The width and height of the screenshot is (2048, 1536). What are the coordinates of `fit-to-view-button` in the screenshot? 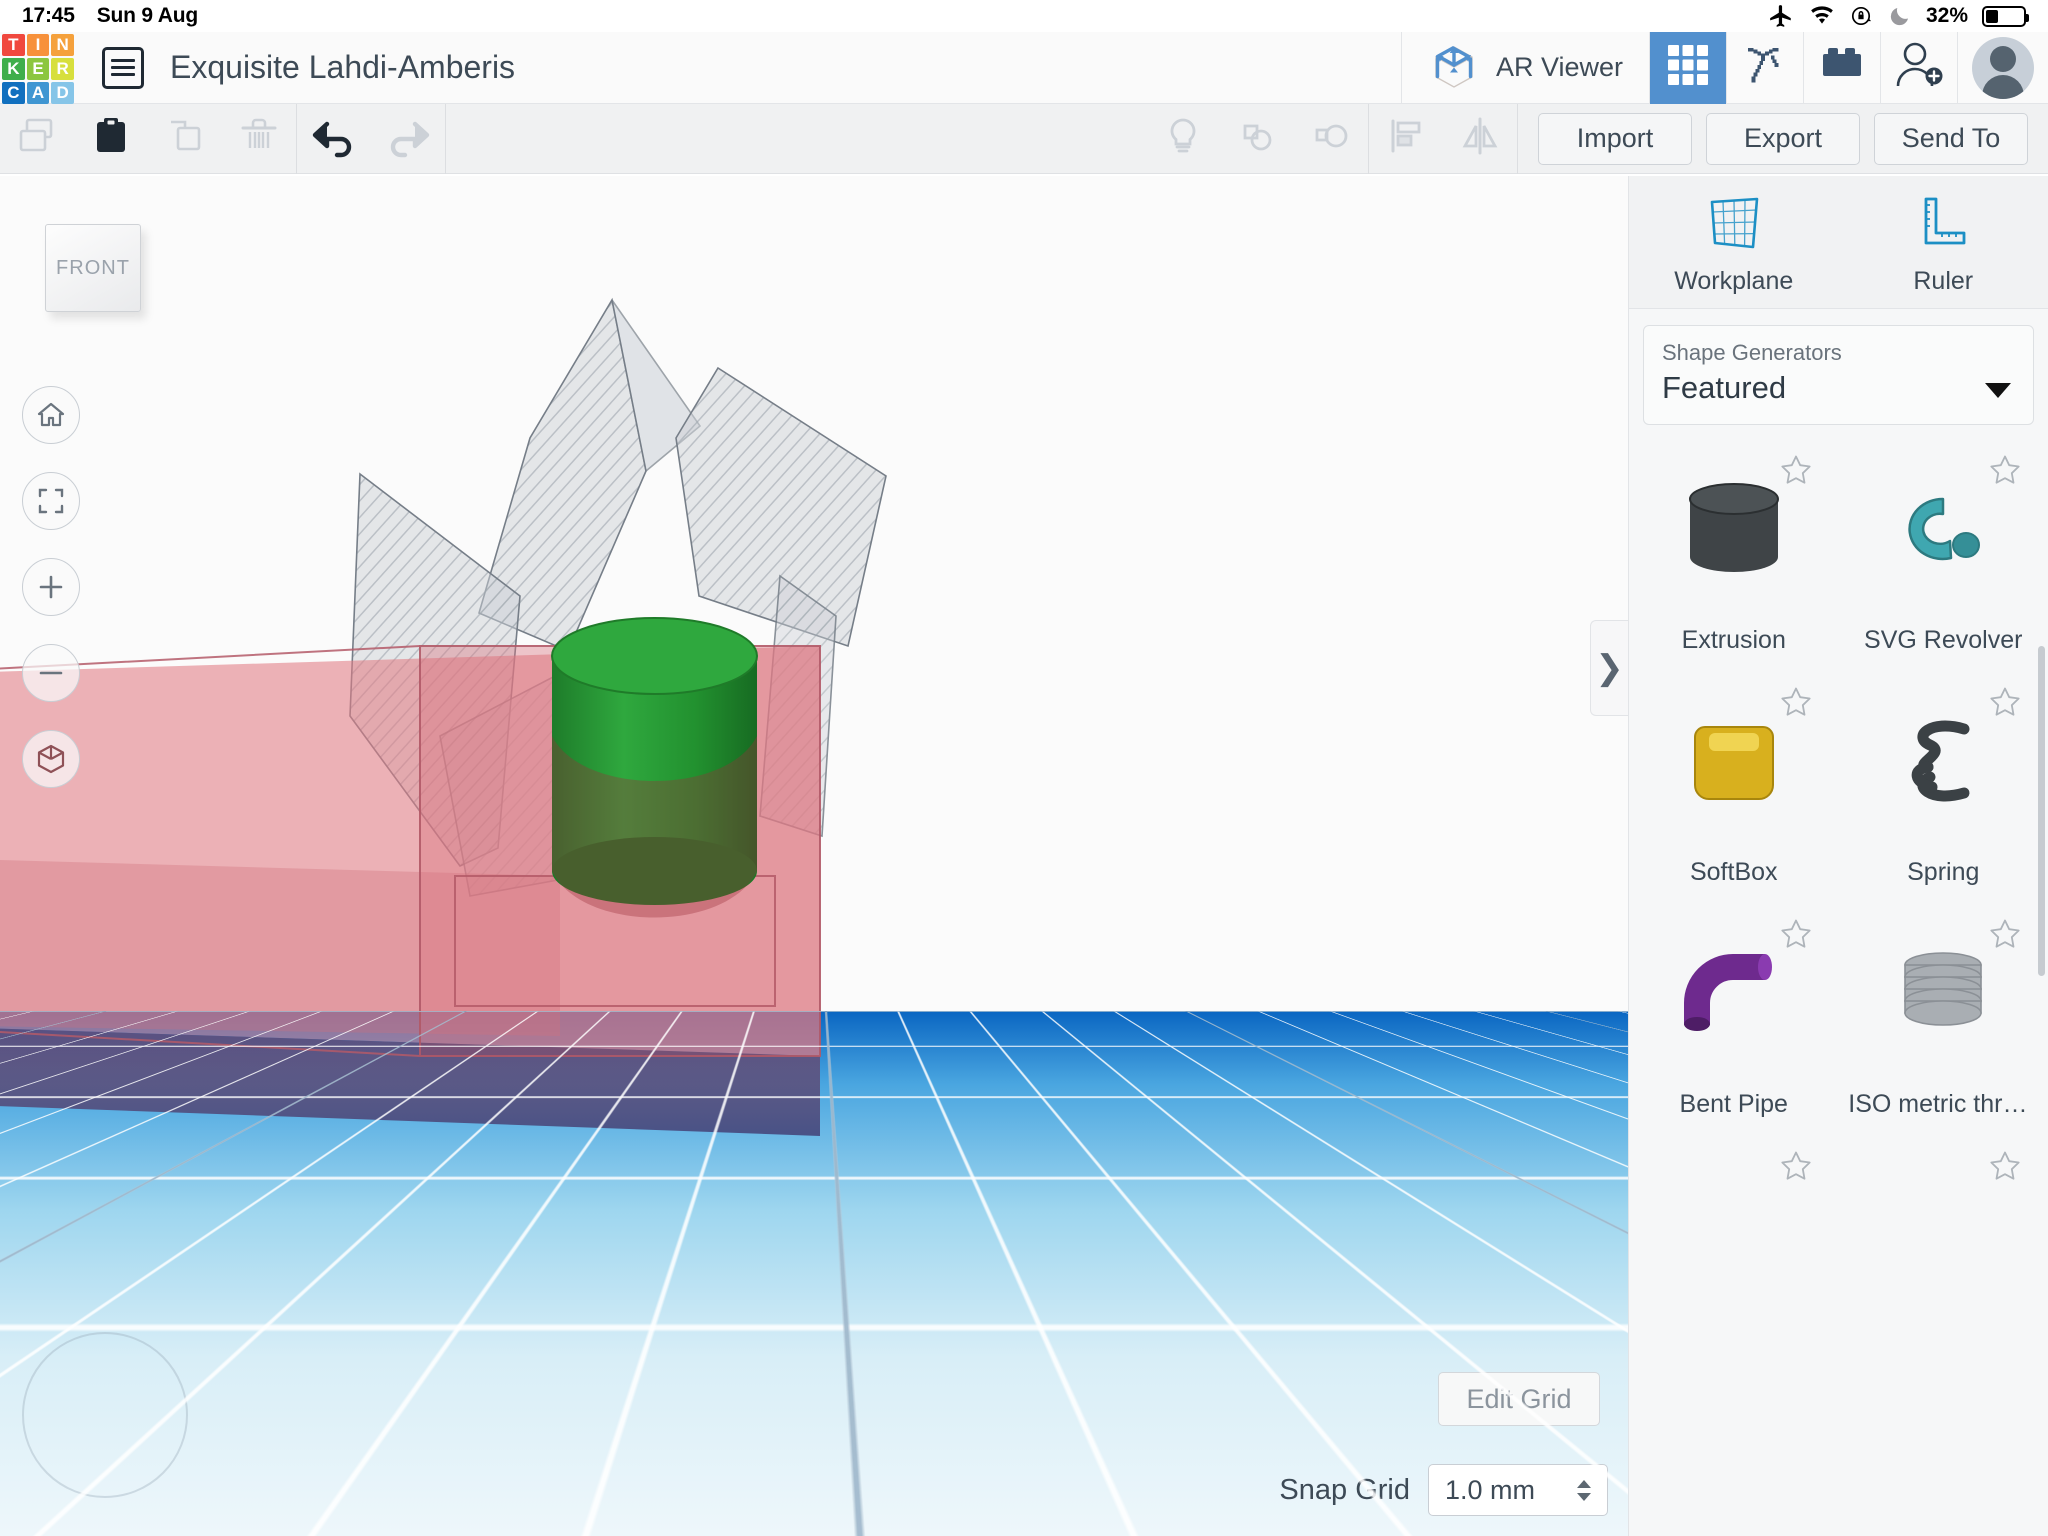 It's located at (51, 501).